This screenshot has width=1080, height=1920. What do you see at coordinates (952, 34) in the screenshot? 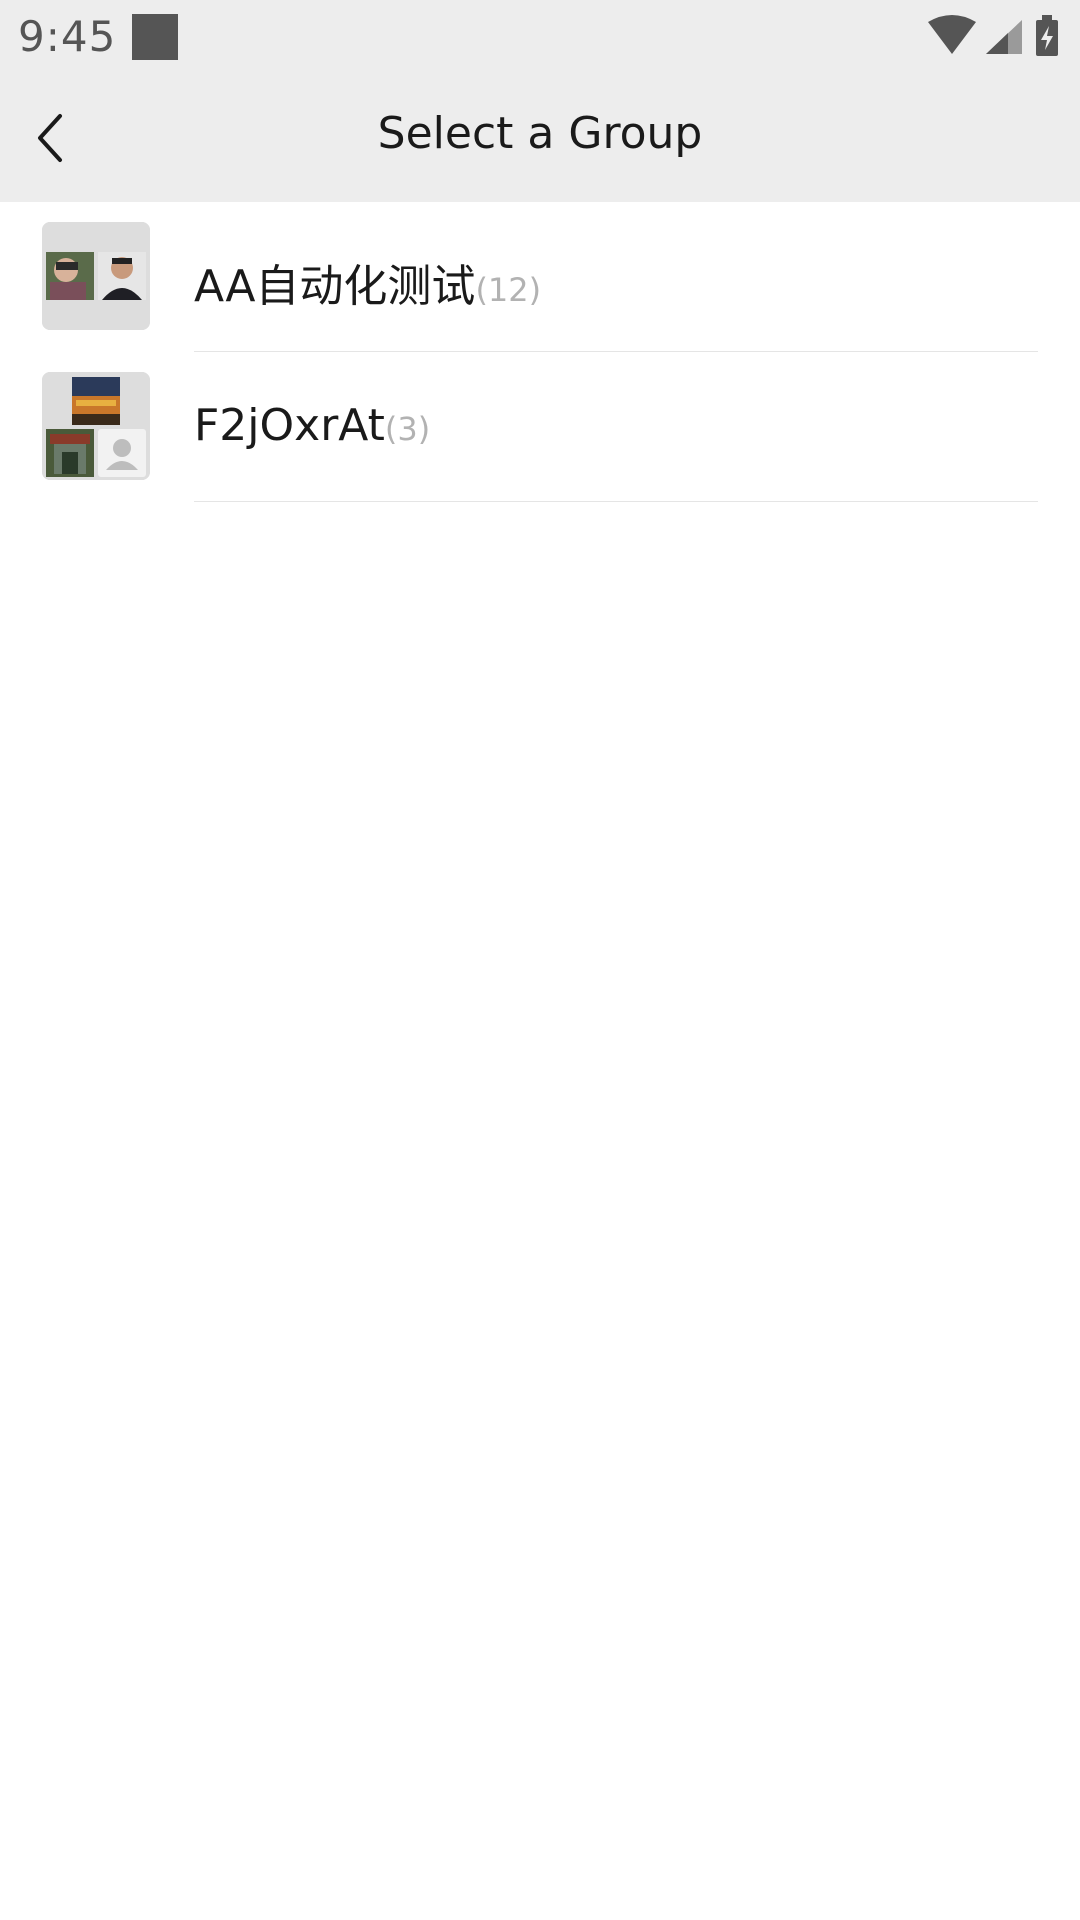
I see `wifi-icon` at bounding box center [952, 34].